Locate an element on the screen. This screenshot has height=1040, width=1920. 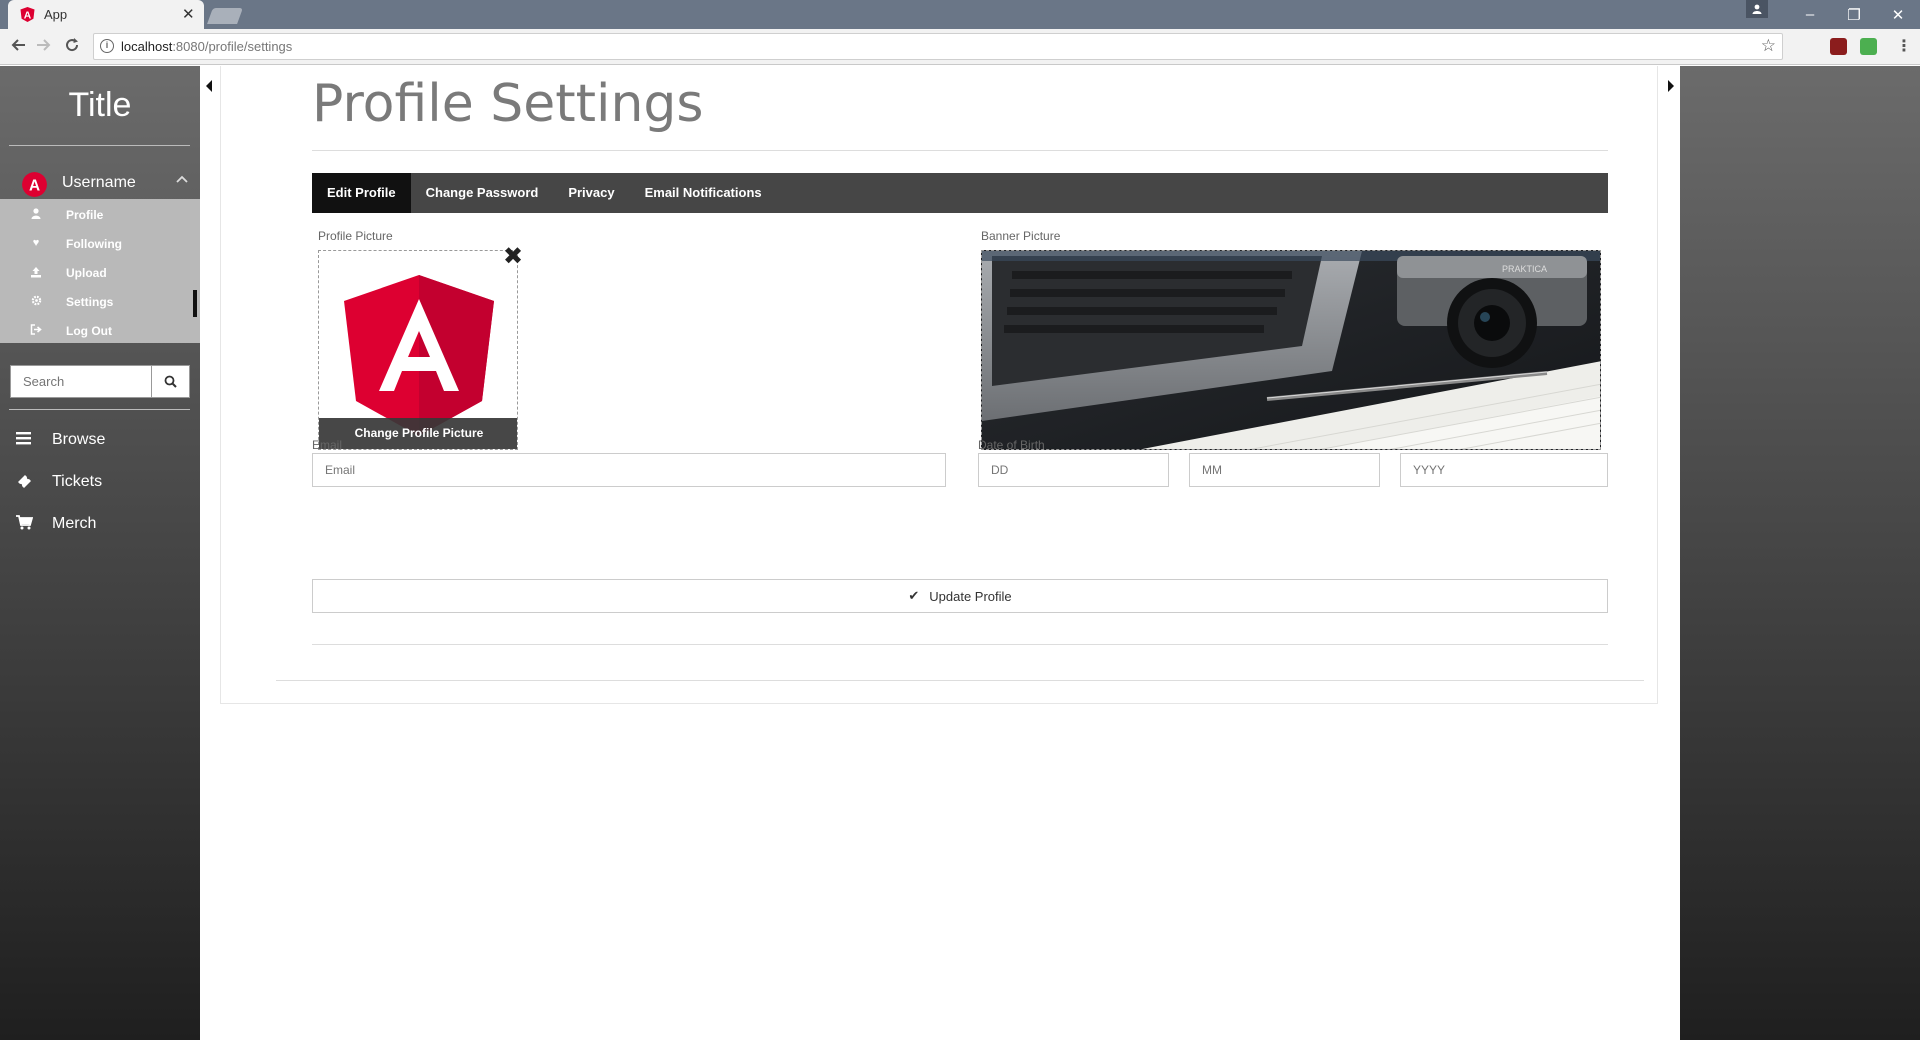
submenu-label: Following is located at coordinates (94, 244).